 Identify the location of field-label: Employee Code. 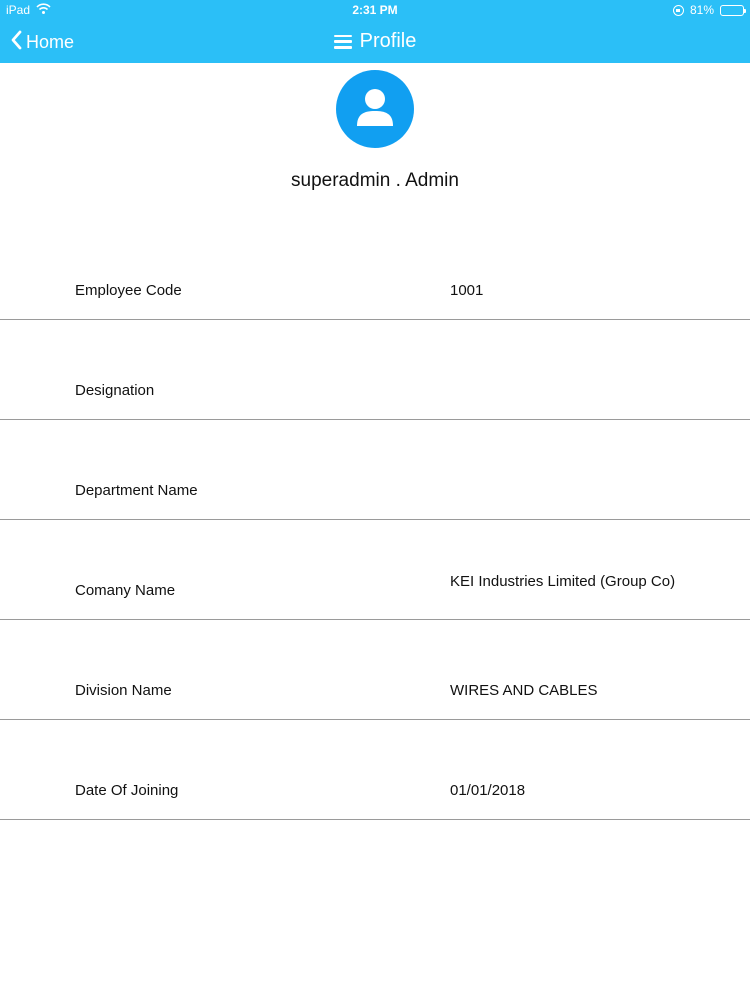
(128, 290).